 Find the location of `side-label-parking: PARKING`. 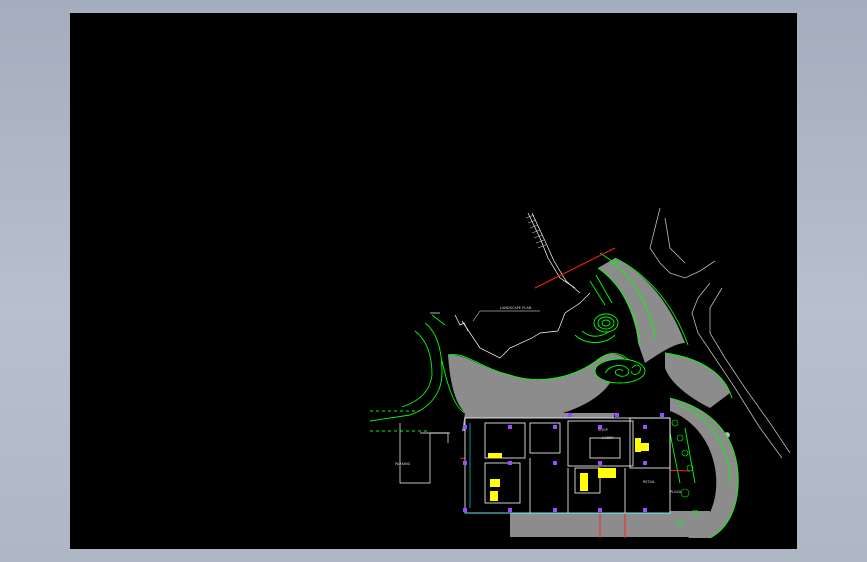

side-label-parking: PARKING is located at coordinates (403, 464).